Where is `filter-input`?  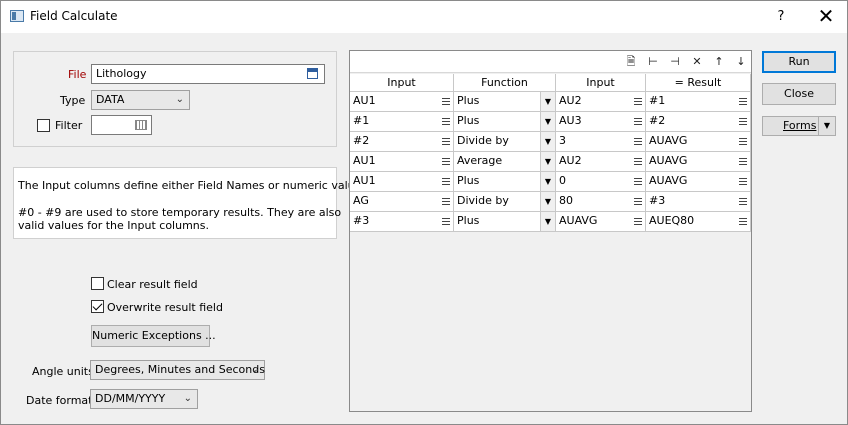
filter-input is located at coordinates (121, 125).